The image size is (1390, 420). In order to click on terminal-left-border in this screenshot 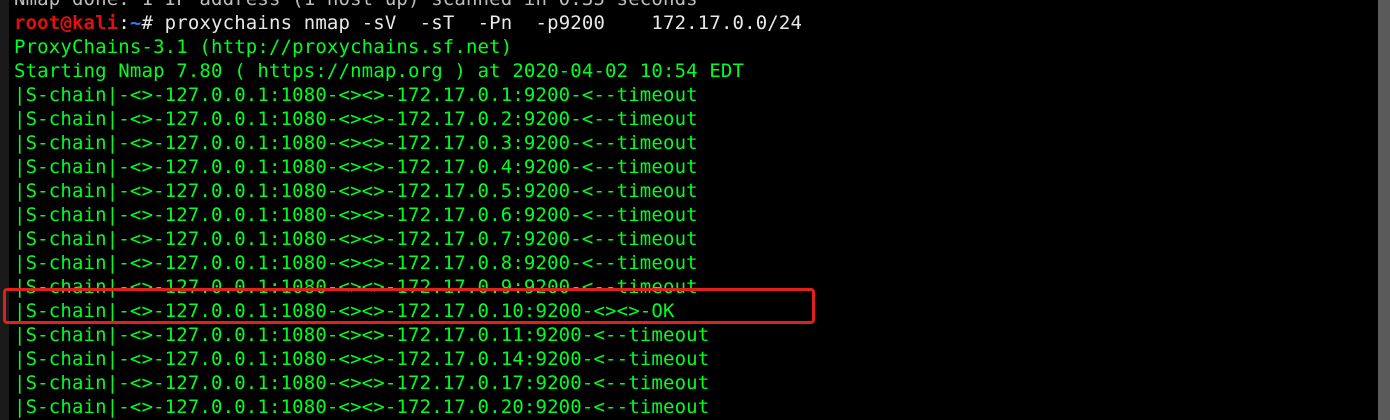, I will do `click(4, 210)`.